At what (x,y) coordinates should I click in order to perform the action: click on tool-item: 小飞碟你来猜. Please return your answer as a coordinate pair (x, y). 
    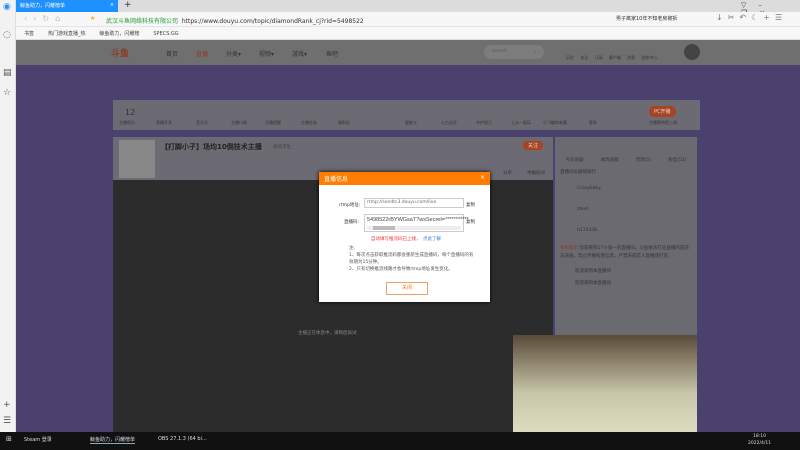
    Looking at the image, I should click on (555, 123).